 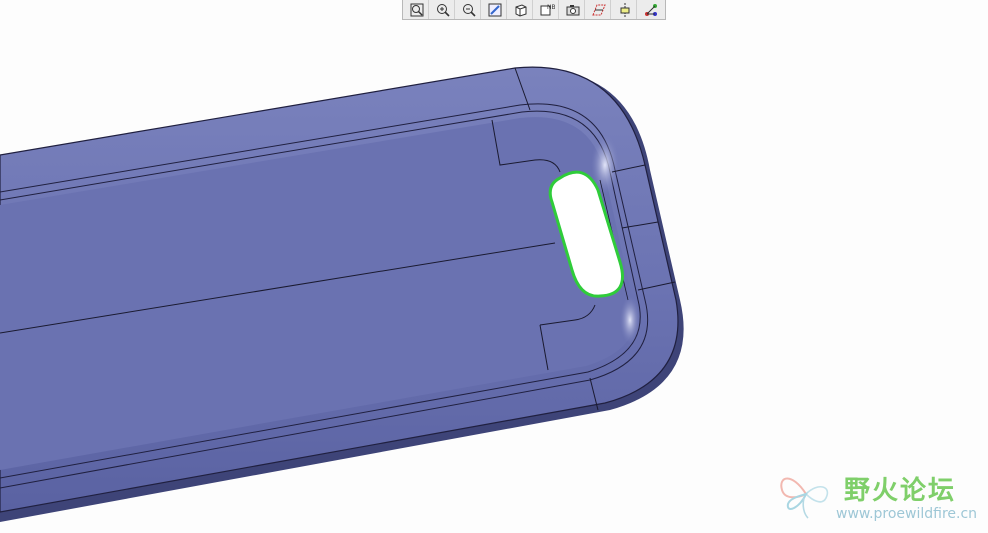 I want to click on camera-icon, so click(x=572, y=9).